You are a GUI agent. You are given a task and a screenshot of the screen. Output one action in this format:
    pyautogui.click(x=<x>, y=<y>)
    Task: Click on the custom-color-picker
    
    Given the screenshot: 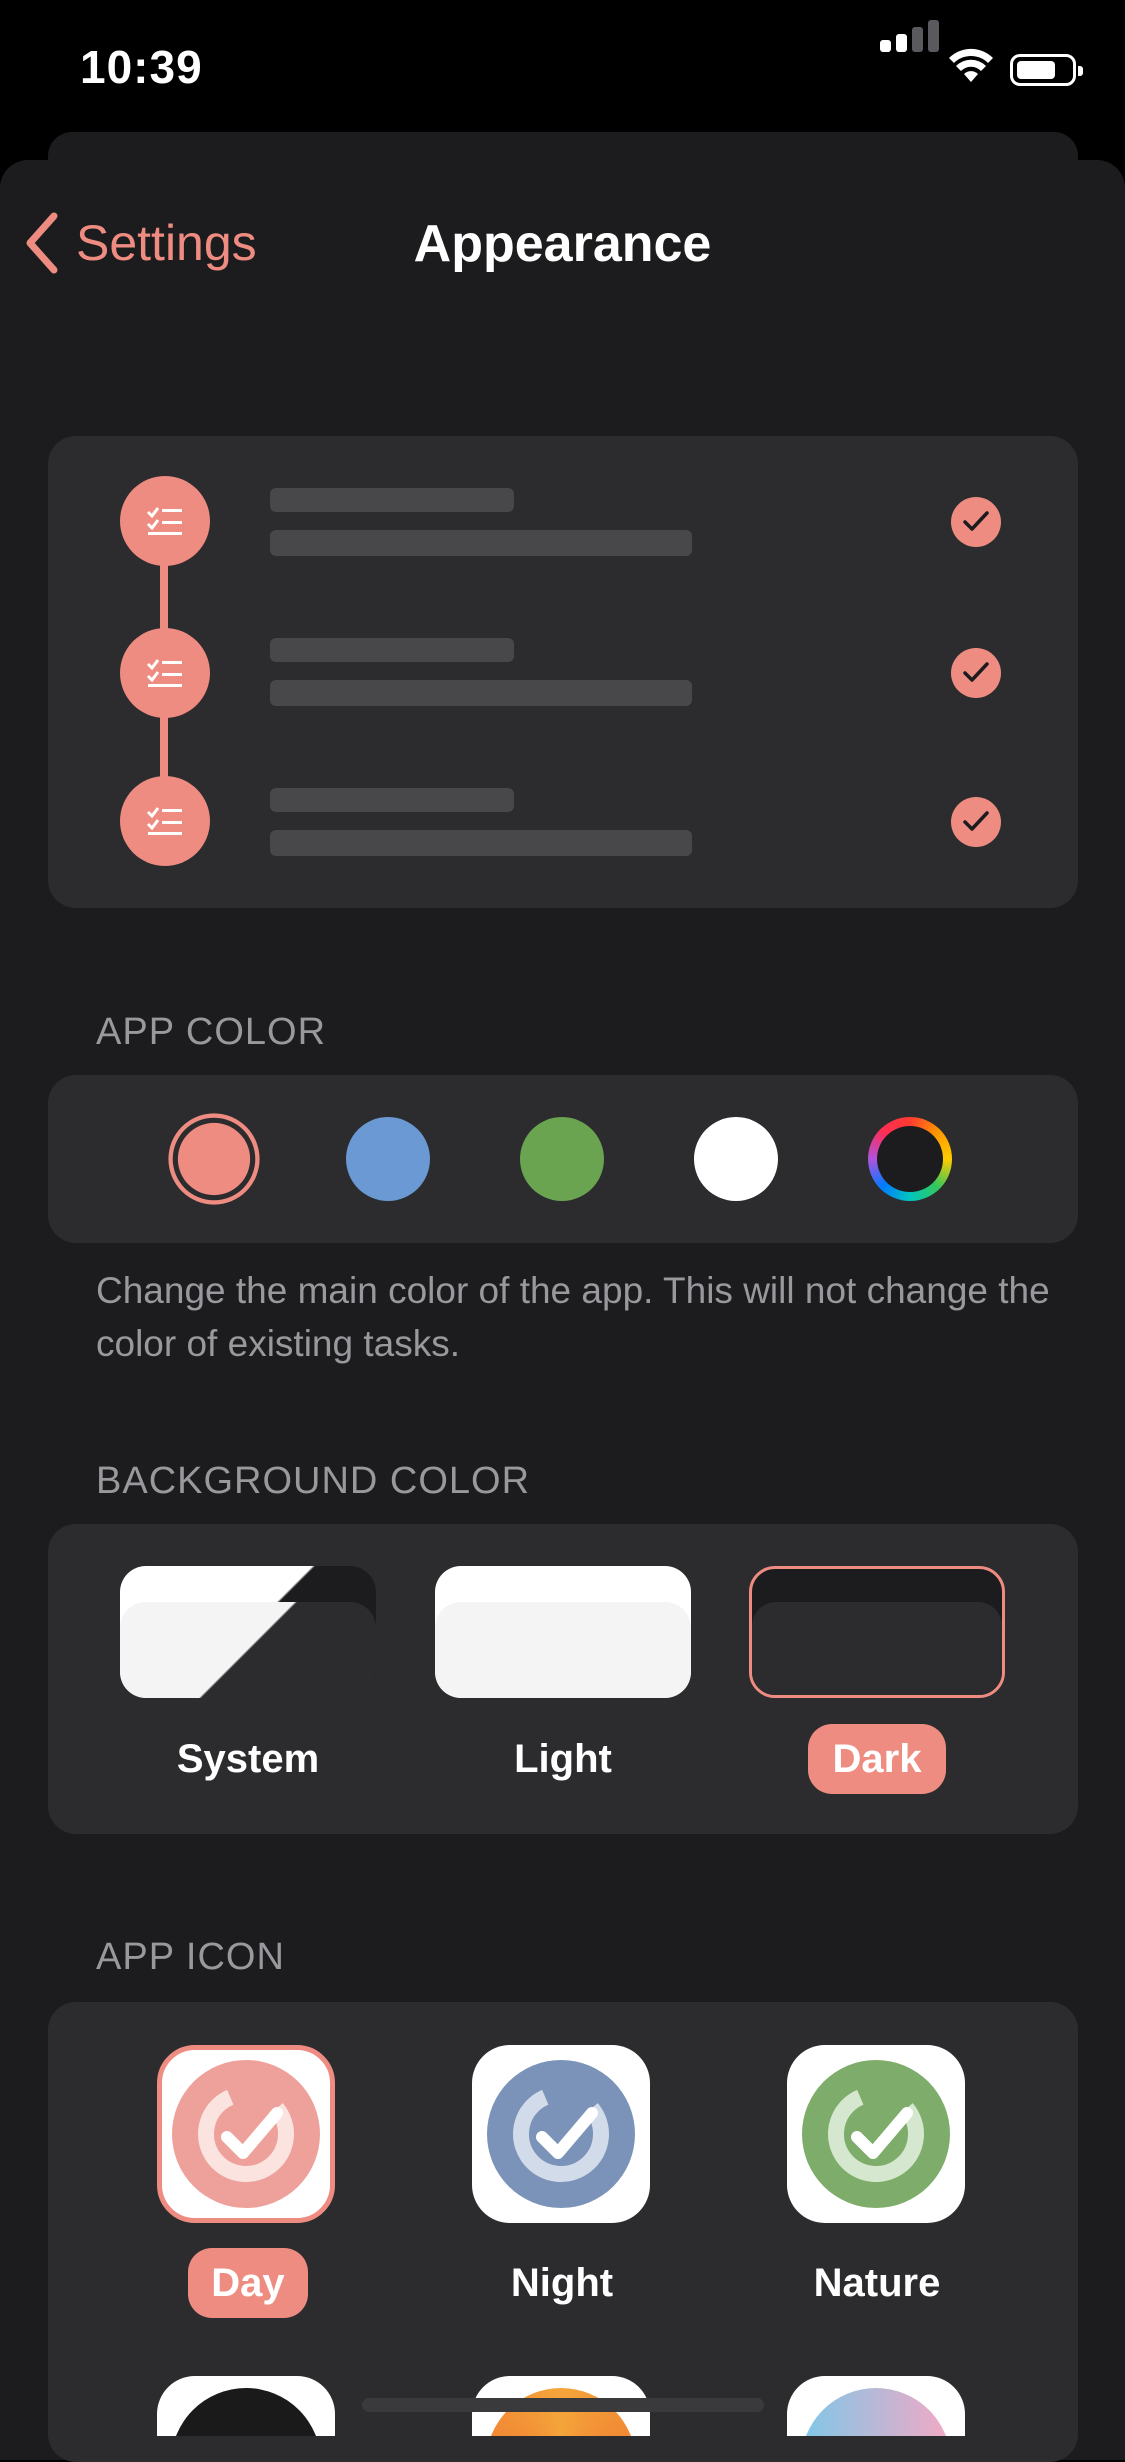 What is the action you would take?
    pyautogui.click(x=910, y=1159)
    